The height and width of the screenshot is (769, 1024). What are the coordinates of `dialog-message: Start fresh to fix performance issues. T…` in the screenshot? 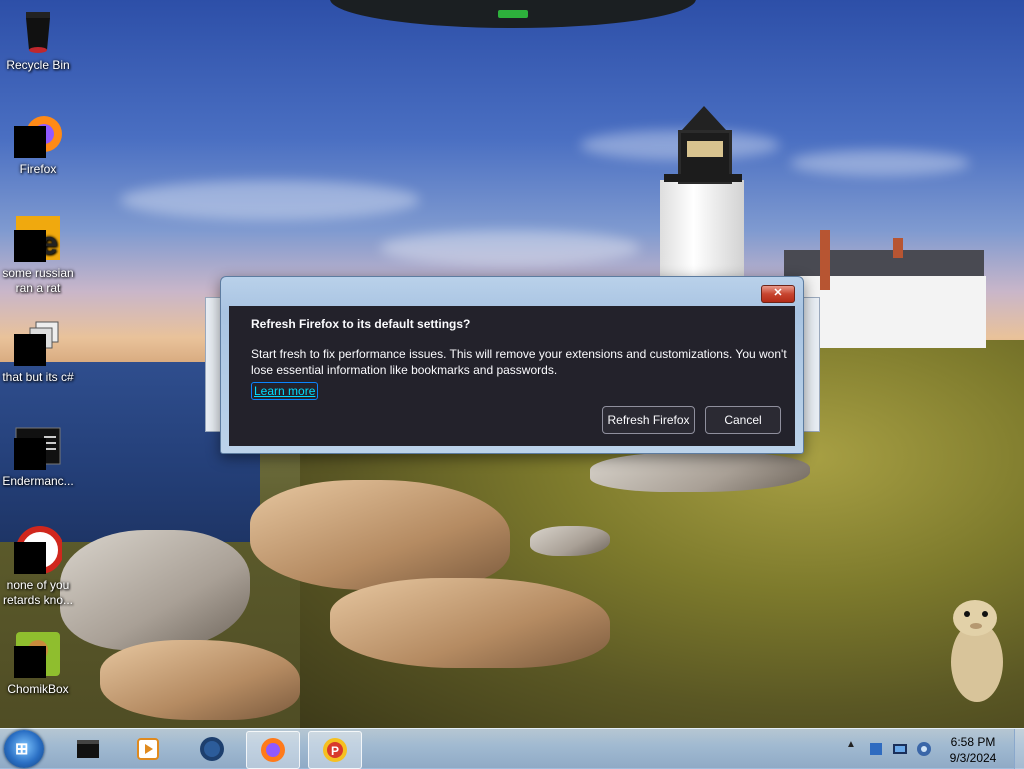 It's located at (519, 362).